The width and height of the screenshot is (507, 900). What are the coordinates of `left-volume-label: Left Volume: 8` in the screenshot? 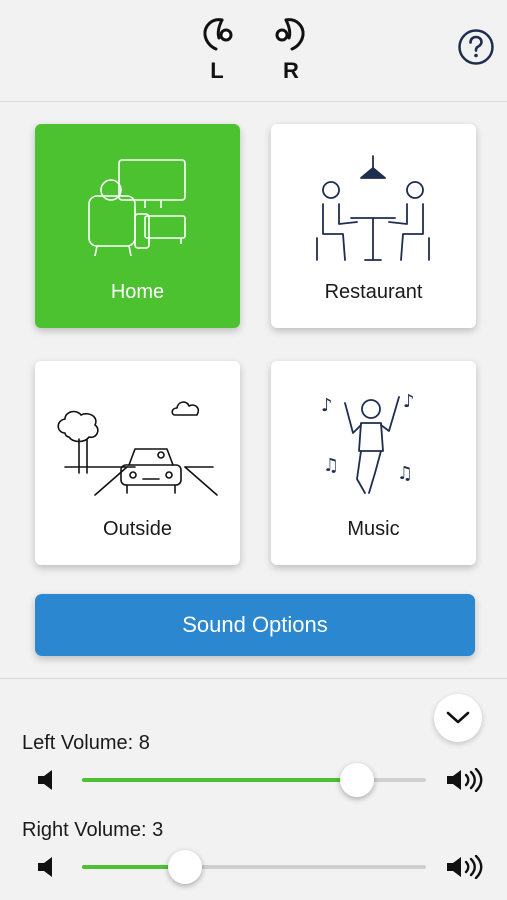 It's located at (86, 743).